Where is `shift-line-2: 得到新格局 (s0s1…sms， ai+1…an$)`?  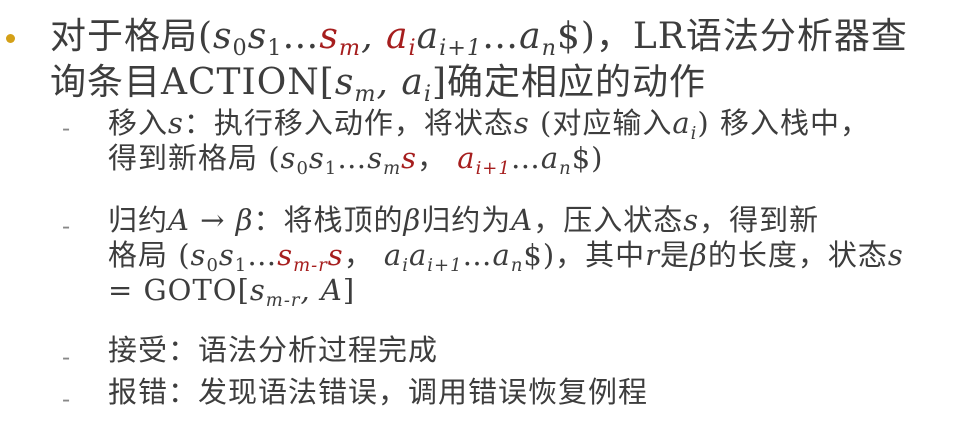 shift-line-2: 得到新格局 (s0s1…sms， ai+1…an$) is located at coordinates (356, 160).